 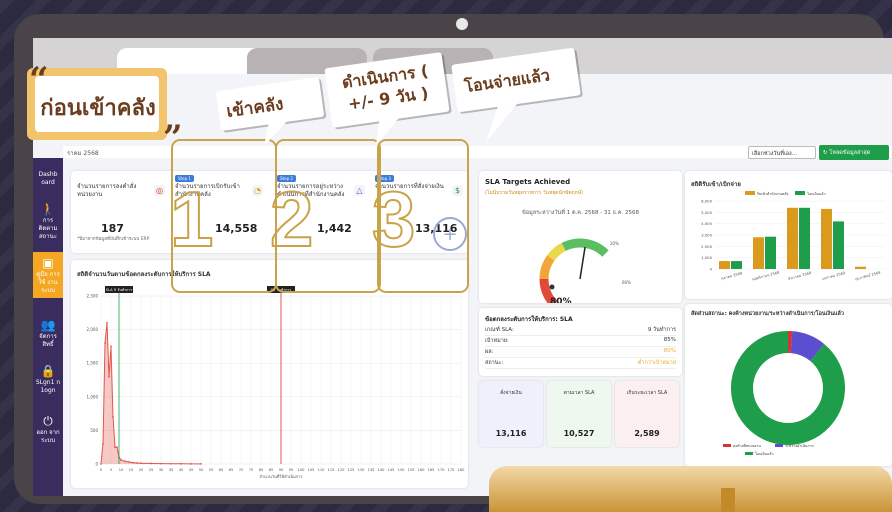 I want to click on sidebar-item-5: ⏻ ออก จาก ระบบ, so click(x=48, y=429).